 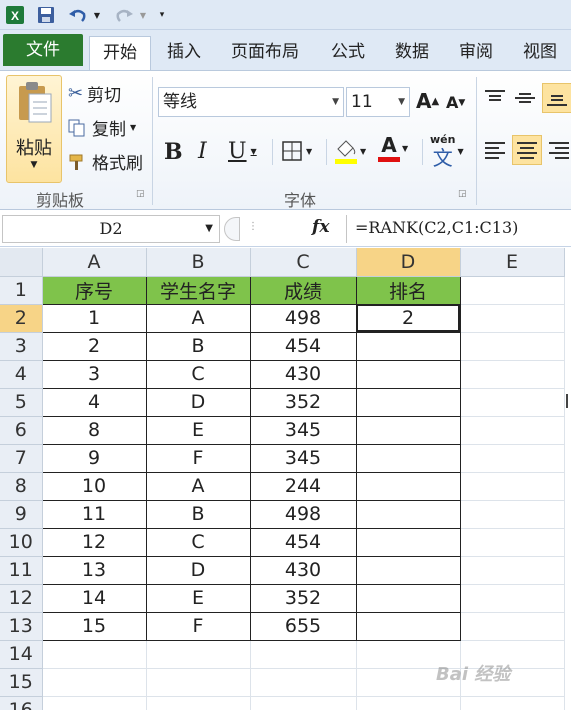 What do you see at coordinates (21, 458) in the screenshot?
I see `row-header: 7` at bounding box center [21, 458].